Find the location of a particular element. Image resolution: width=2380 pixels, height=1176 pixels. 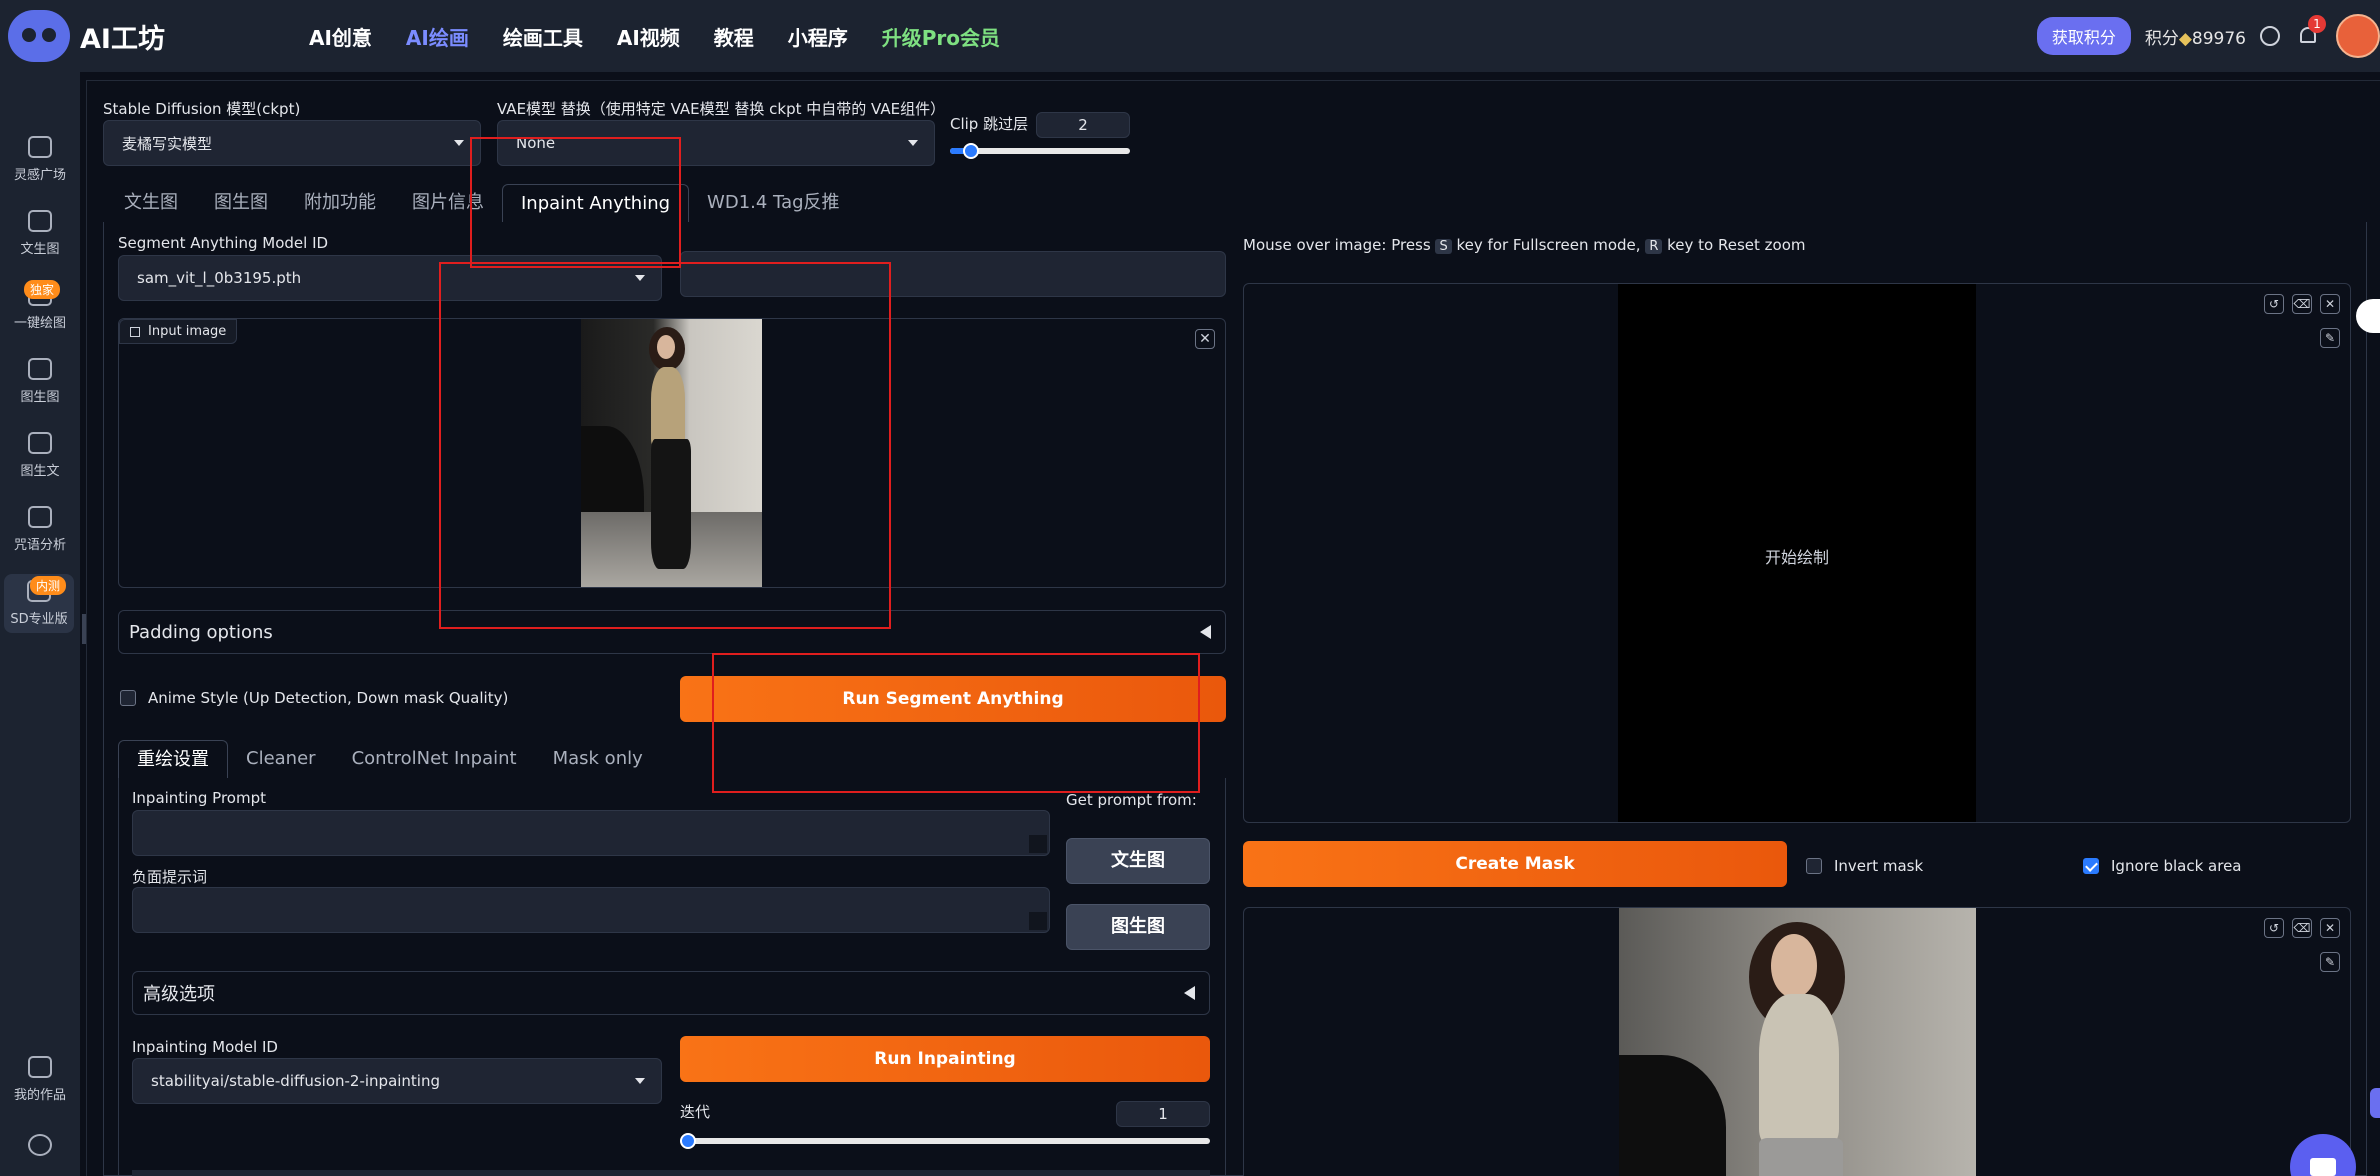

ignore-black-checkbox is located at coordinates (2091, 866).